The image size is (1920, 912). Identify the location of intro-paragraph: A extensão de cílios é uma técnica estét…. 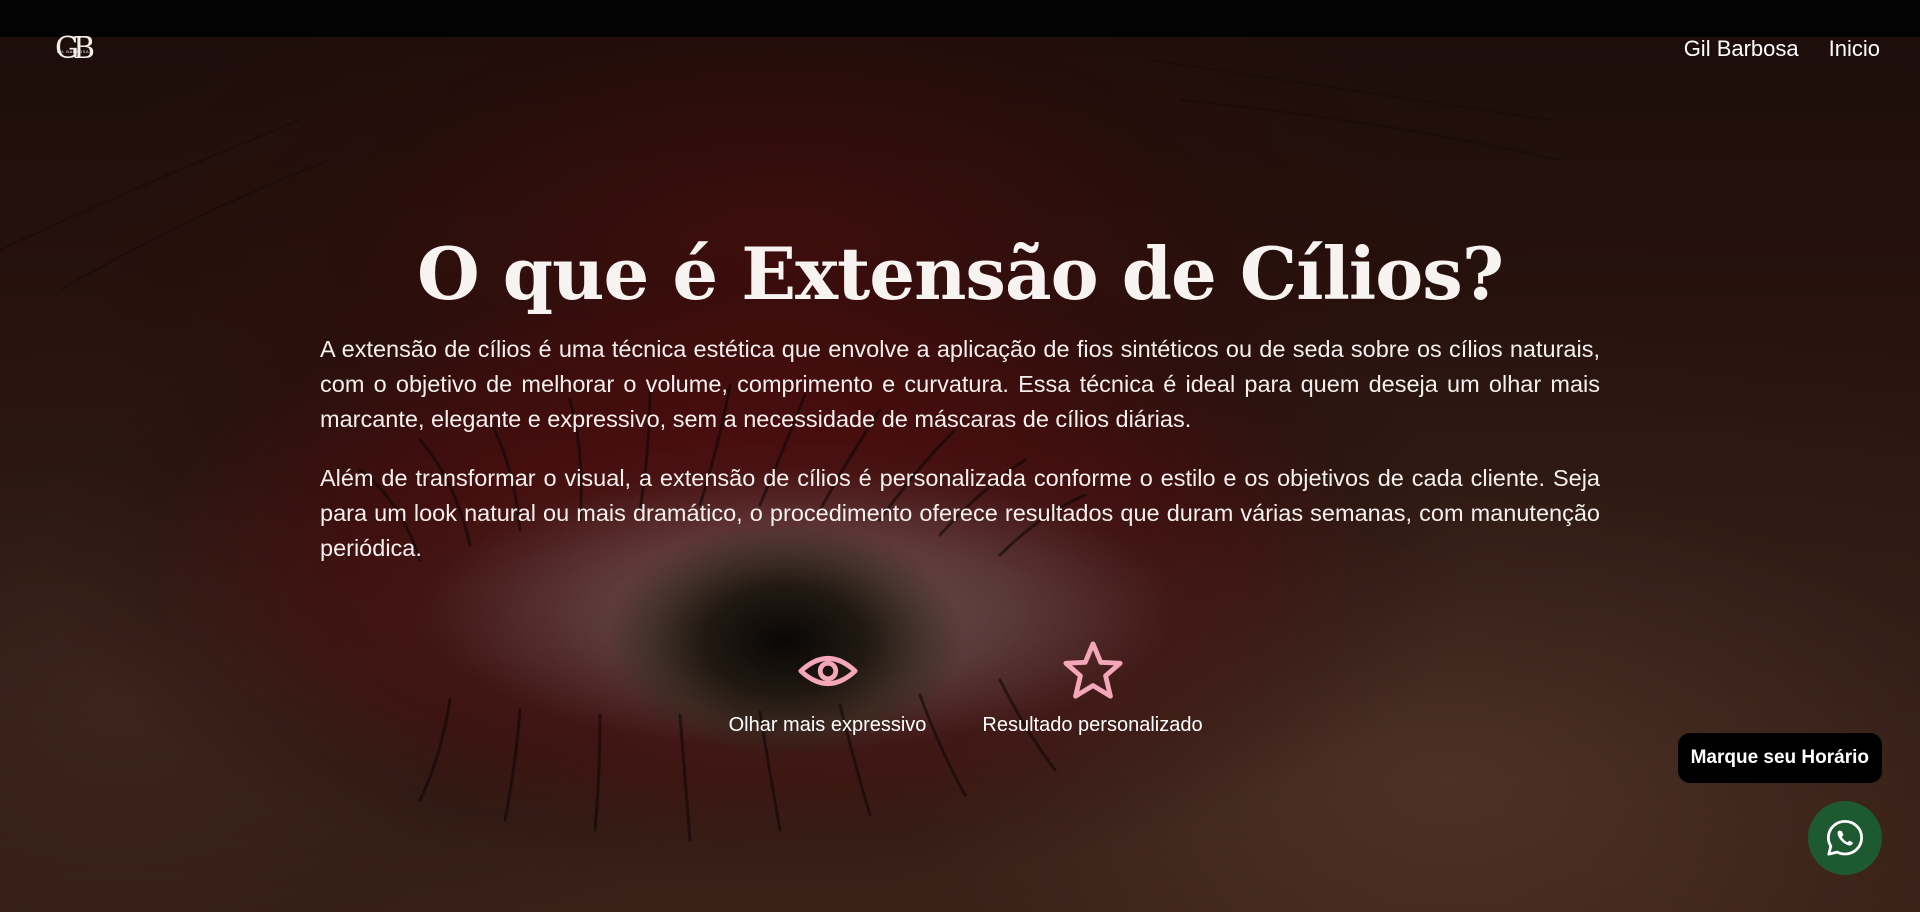
(960, 384).